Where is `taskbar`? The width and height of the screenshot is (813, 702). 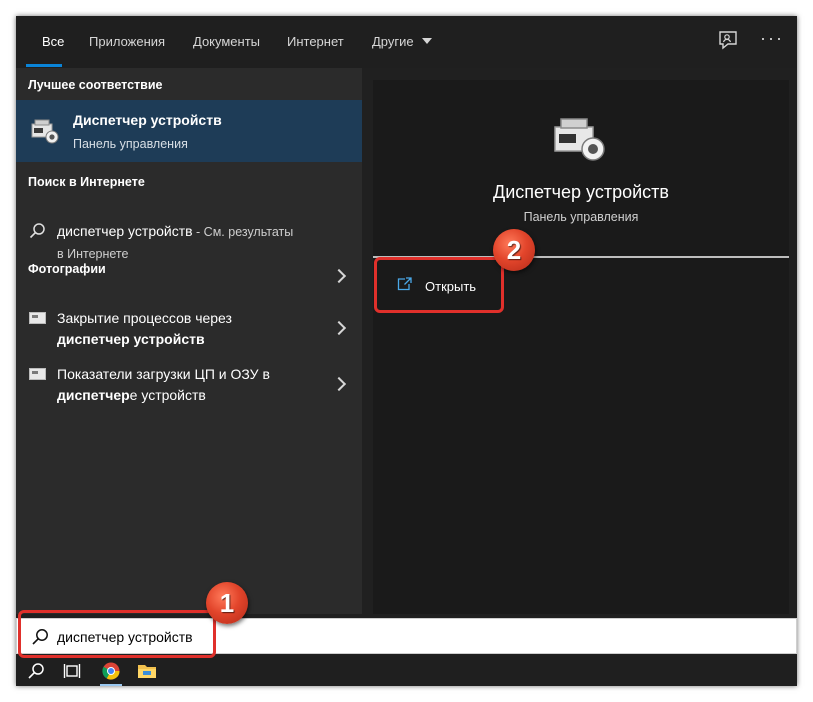
taskbar is located at coordinates (406, 671).